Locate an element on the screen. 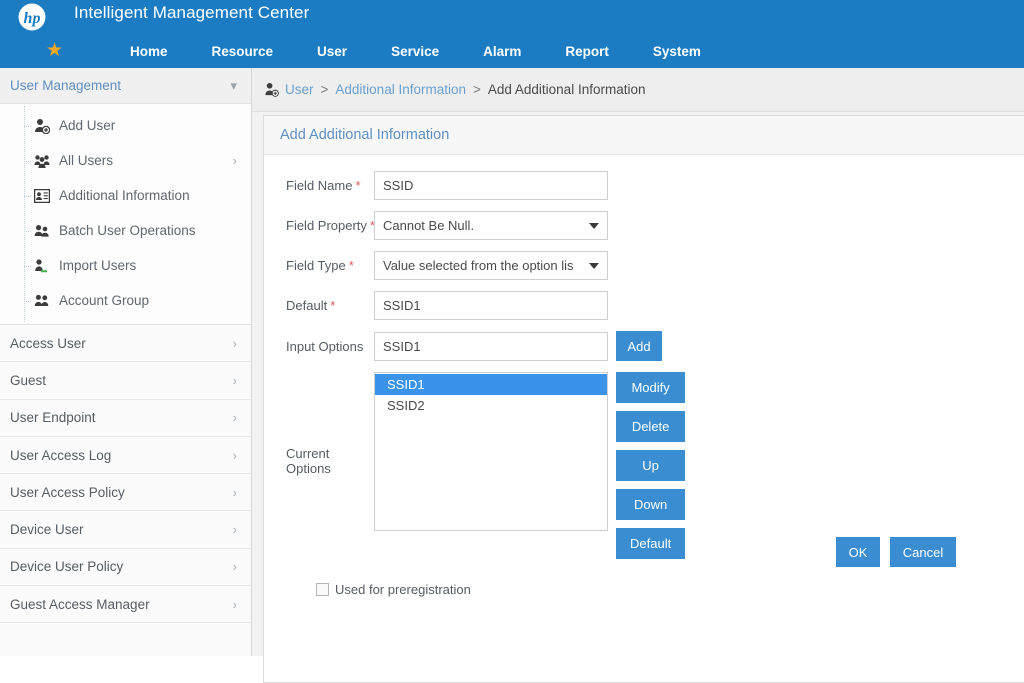 This screenshot has width=1024, height=683. up-button: Up is located at coordinates (651, 465).